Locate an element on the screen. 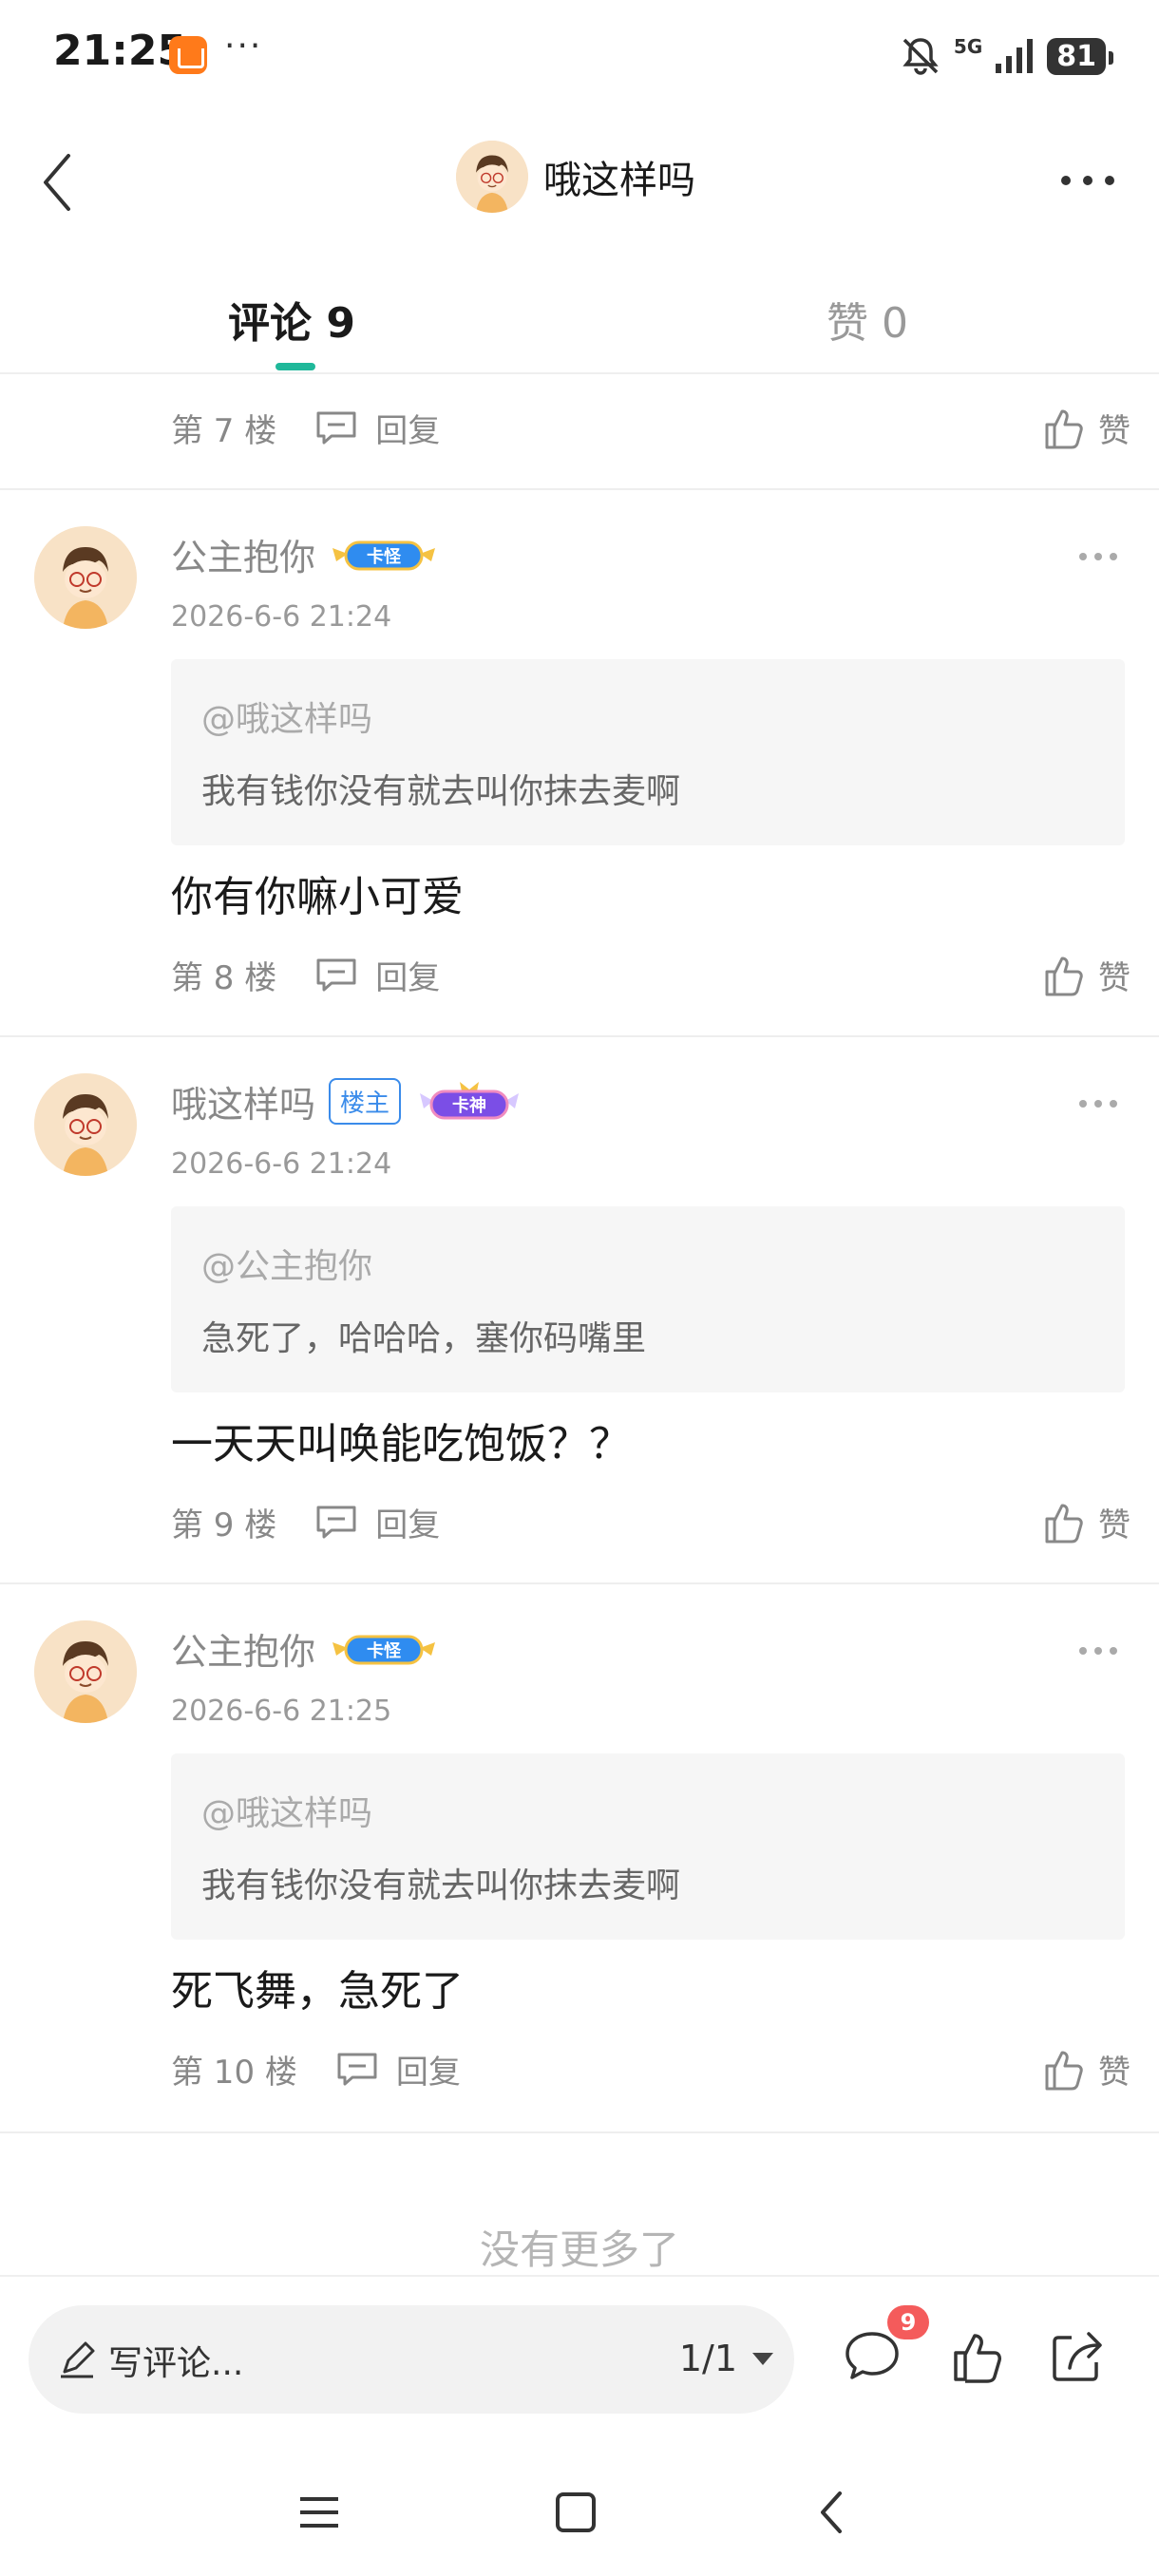 The height and width of the screenshot is (2576, 1159). pencil-icon is located at coordinates (78, 2359).